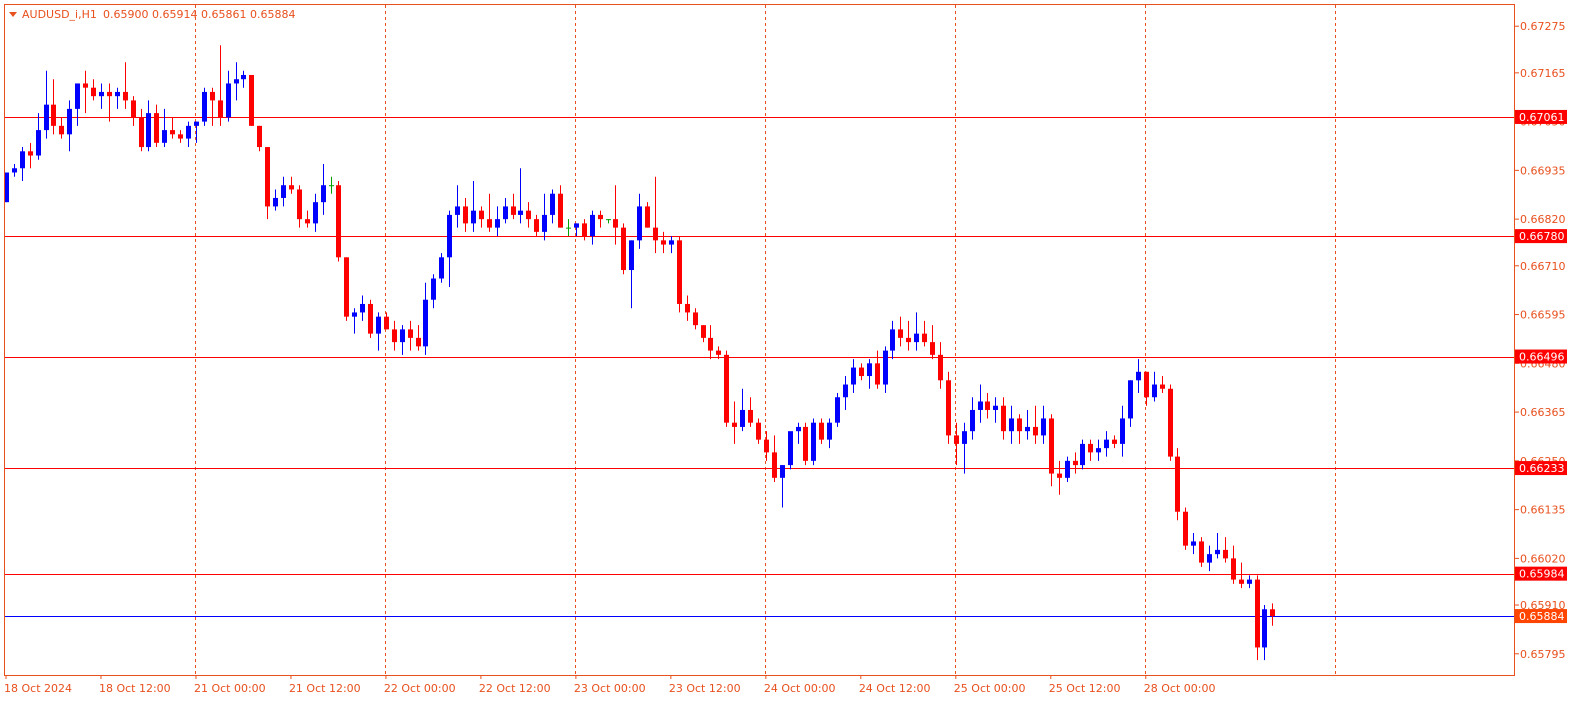 This screenshot has height=710, width=1586. I want to click on symbol-label: AUDUSD_i,H1, so click(59, 14).